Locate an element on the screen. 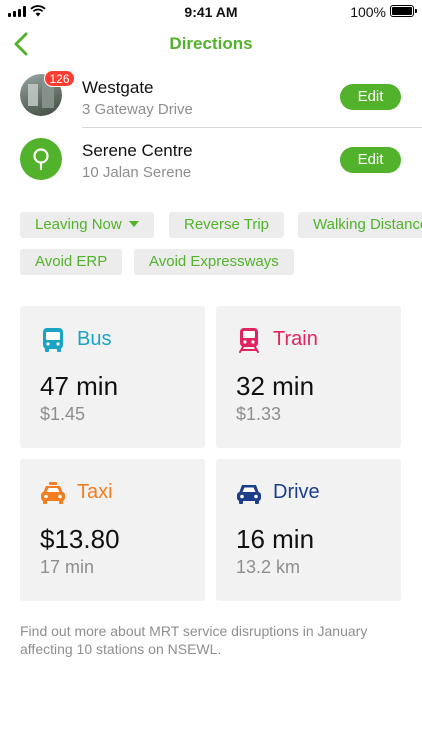 This screenshot has height=750, width=422. bus-icon is located at coordinates (53, 340).